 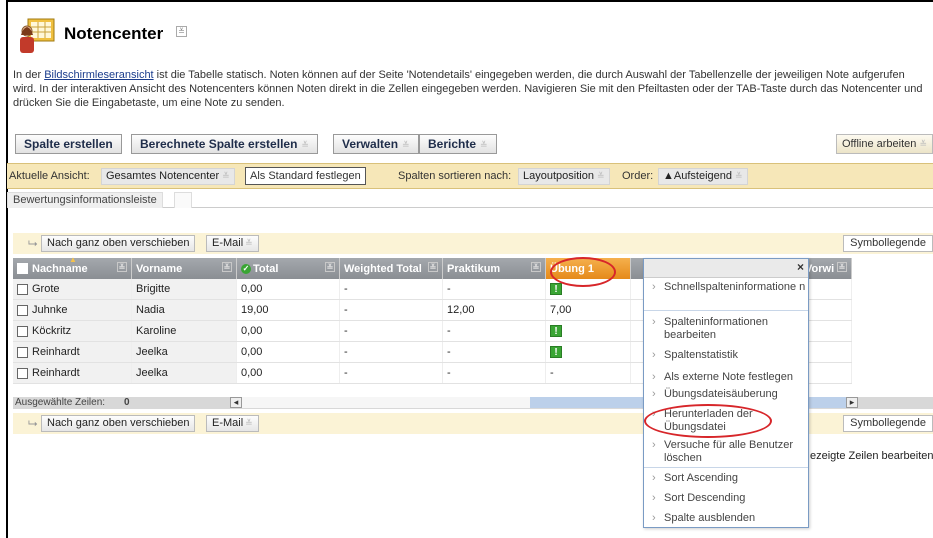 I want to click on cell-lastname: Köckritz, so click(x=72, y=331).